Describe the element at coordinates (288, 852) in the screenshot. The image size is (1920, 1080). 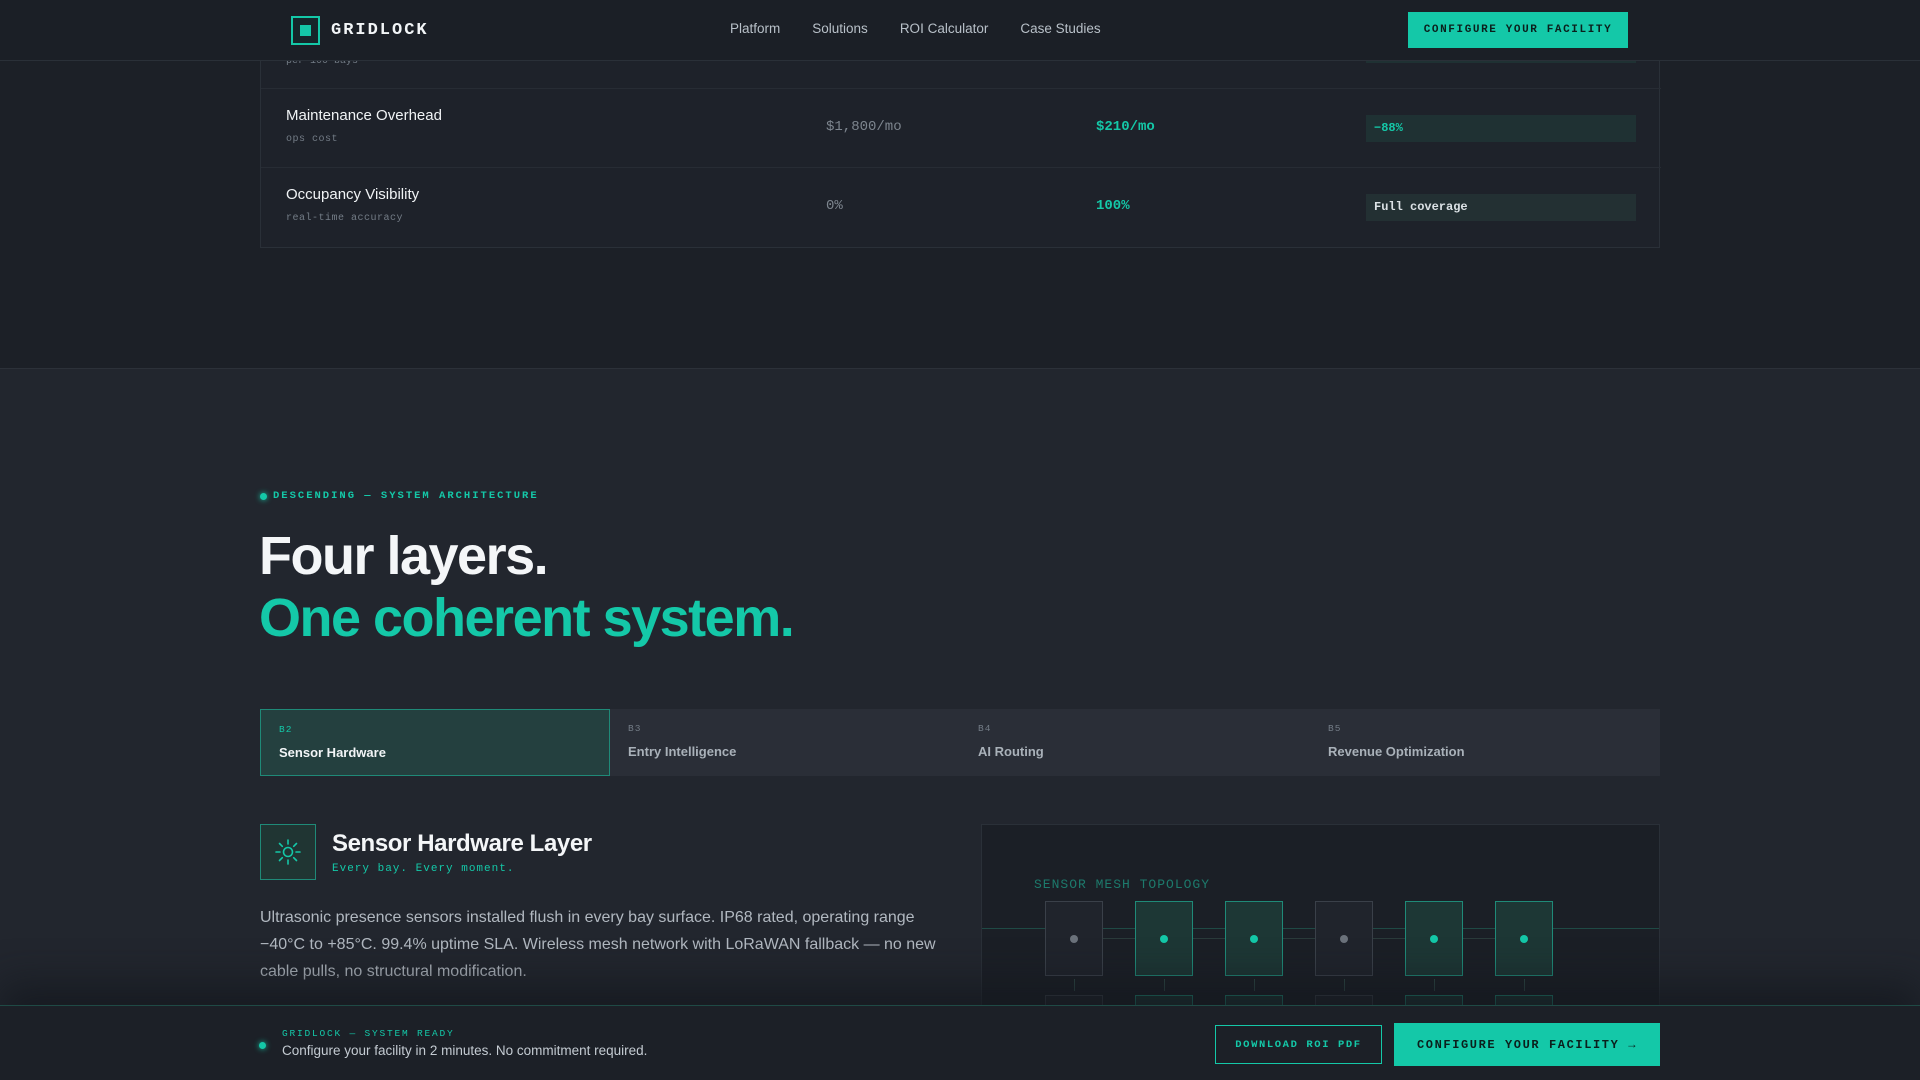
I see `sensor-icon` at that location.